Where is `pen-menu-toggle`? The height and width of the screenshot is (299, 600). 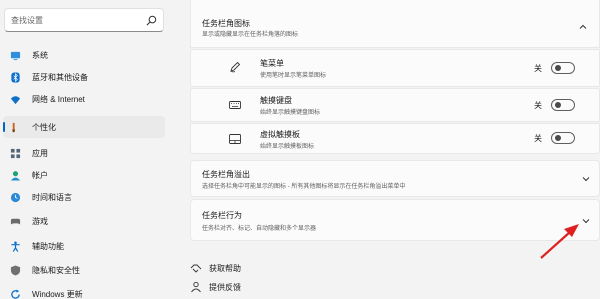 pen-menu-toggle is located at coordinates (563, 68).